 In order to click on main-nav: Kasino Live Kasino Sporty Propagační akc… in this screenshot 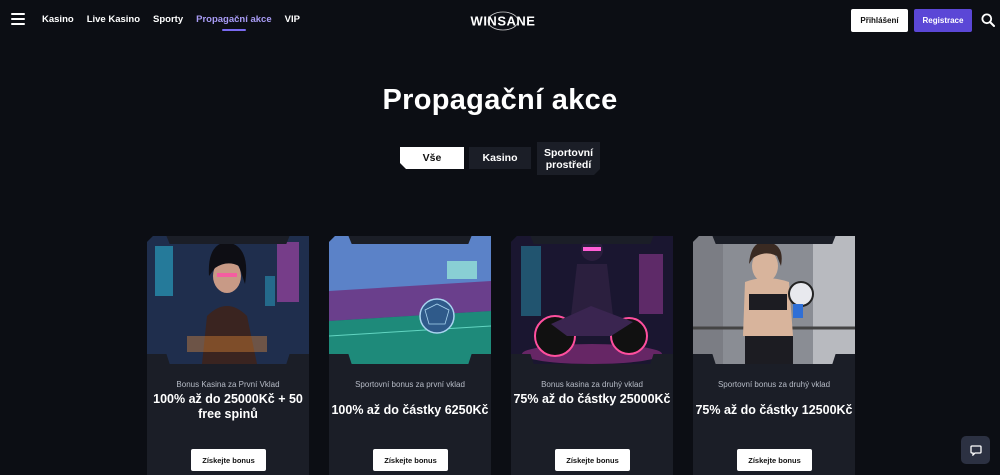, I will do `click(177, 22)`.